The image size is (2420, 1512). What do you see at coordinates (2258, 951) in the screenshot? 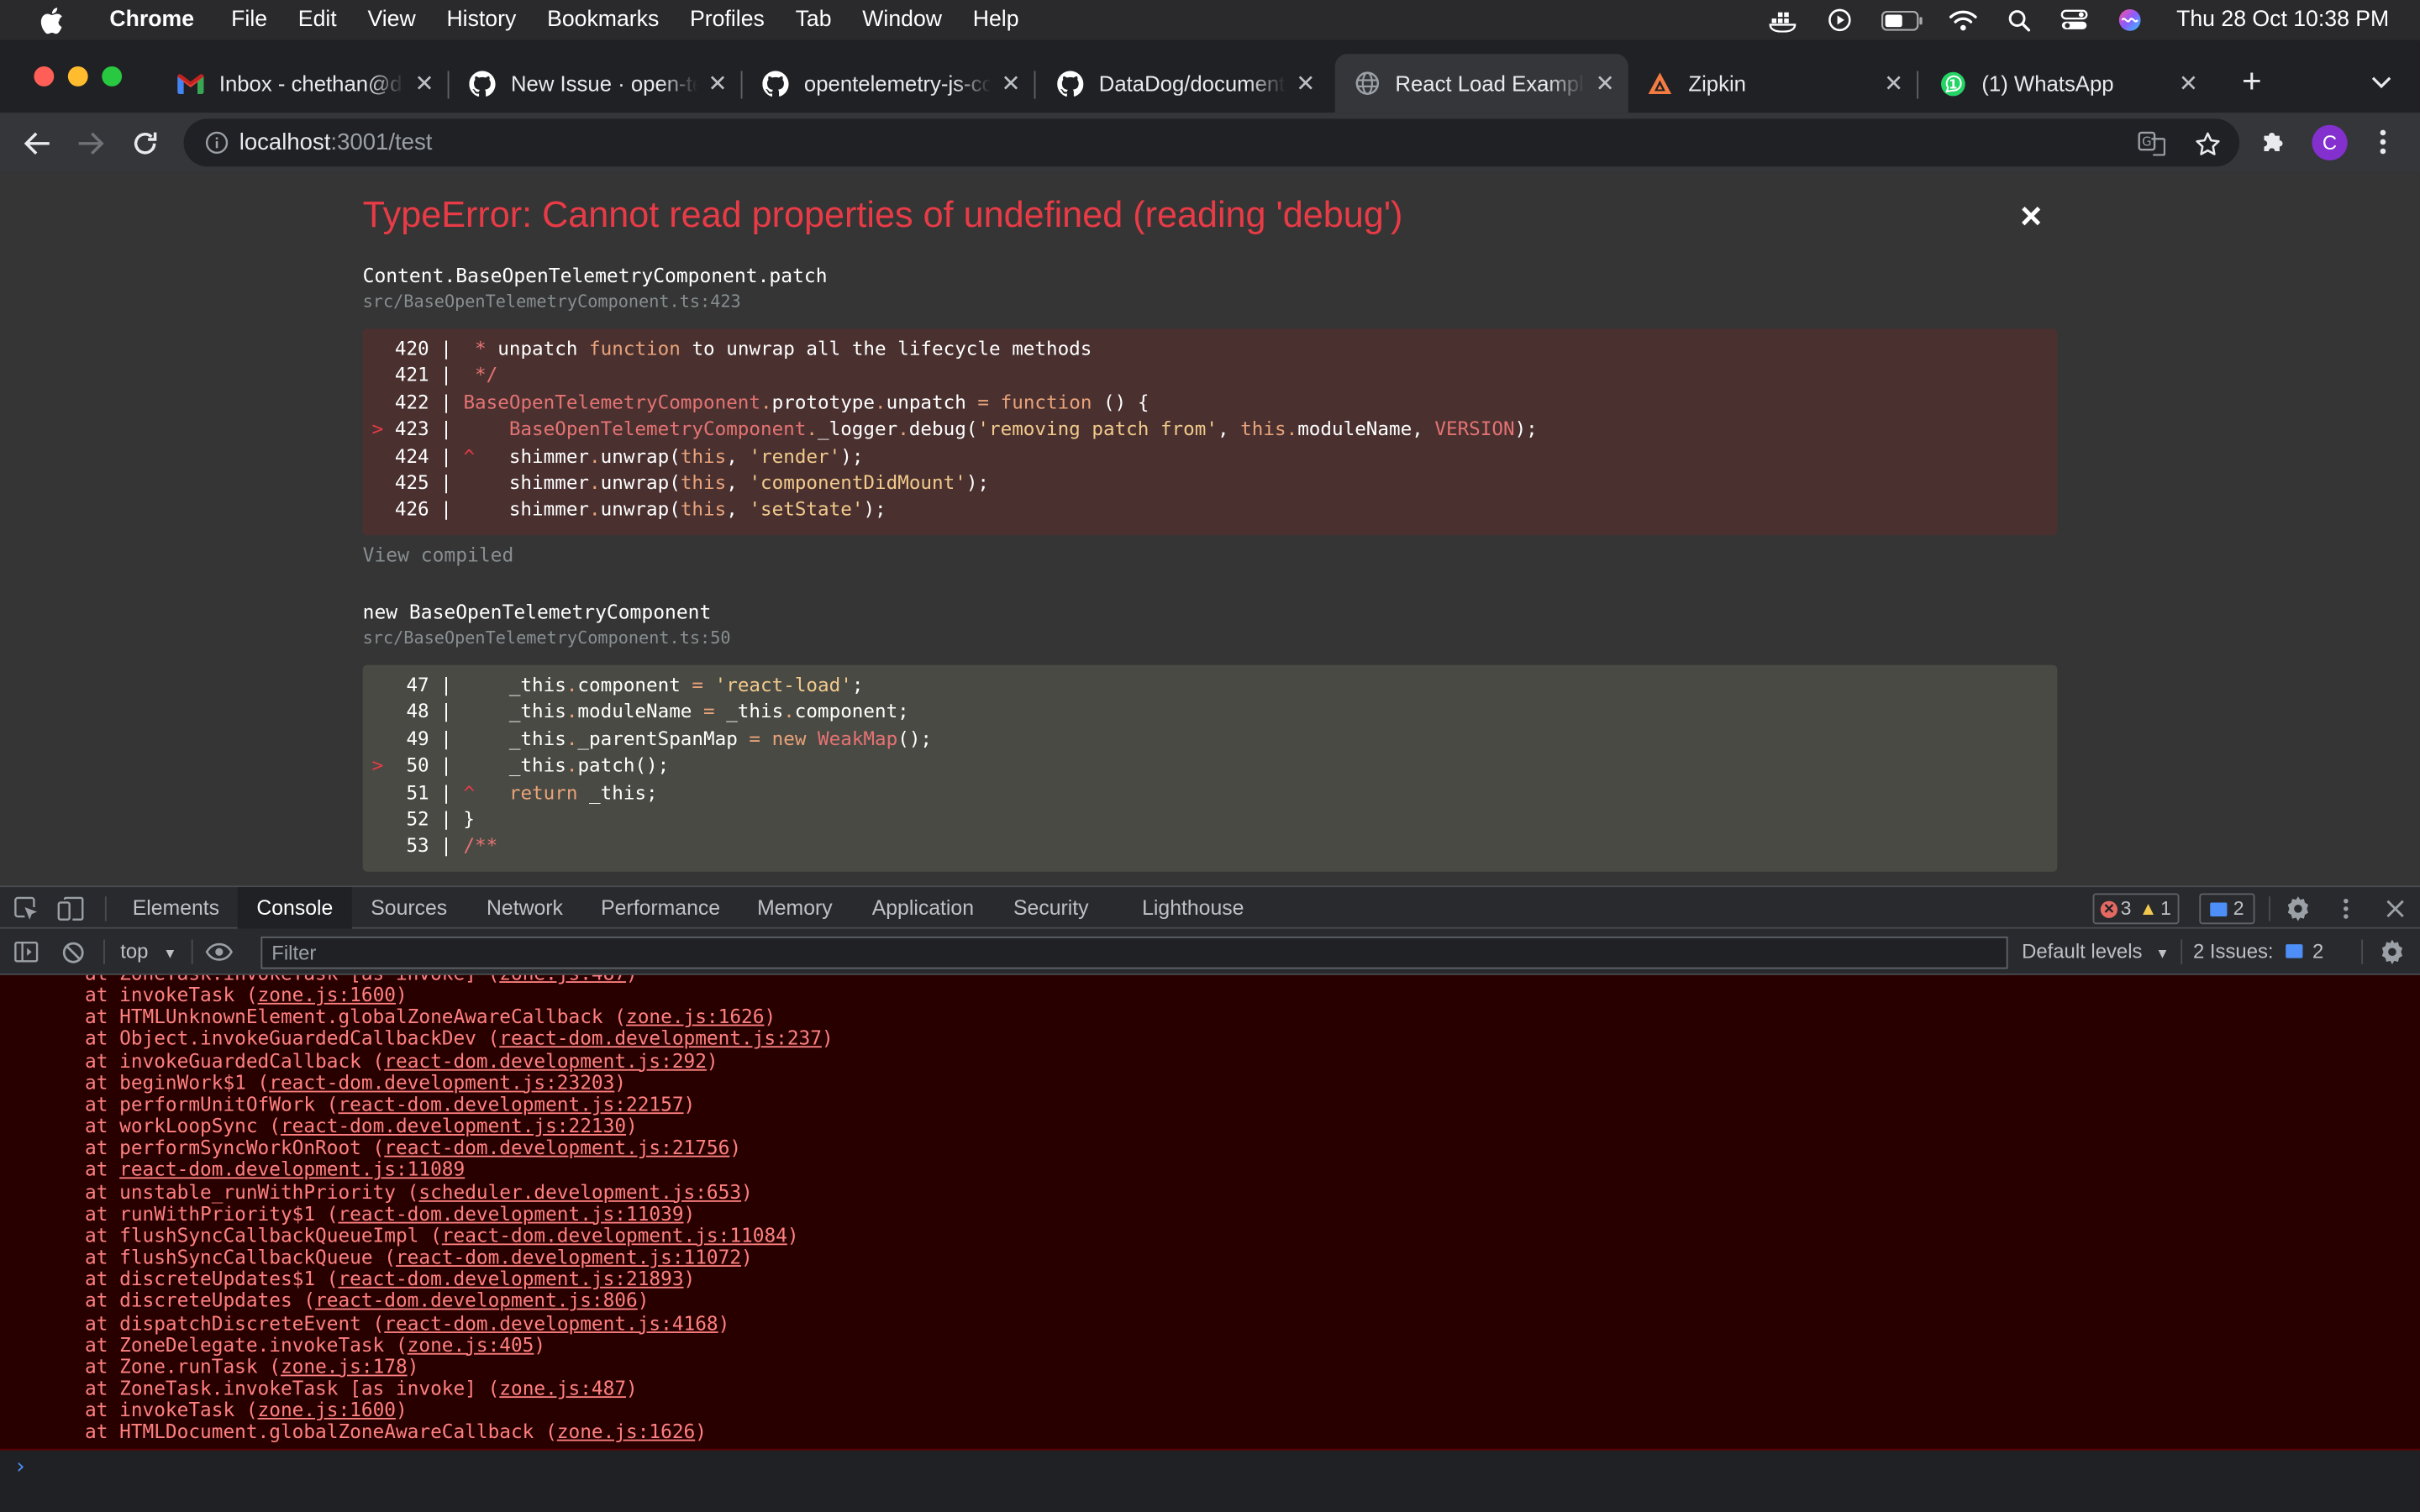
I see `issues-counter-button: 2 Issues: 2` at bounding box center [2258, 951].